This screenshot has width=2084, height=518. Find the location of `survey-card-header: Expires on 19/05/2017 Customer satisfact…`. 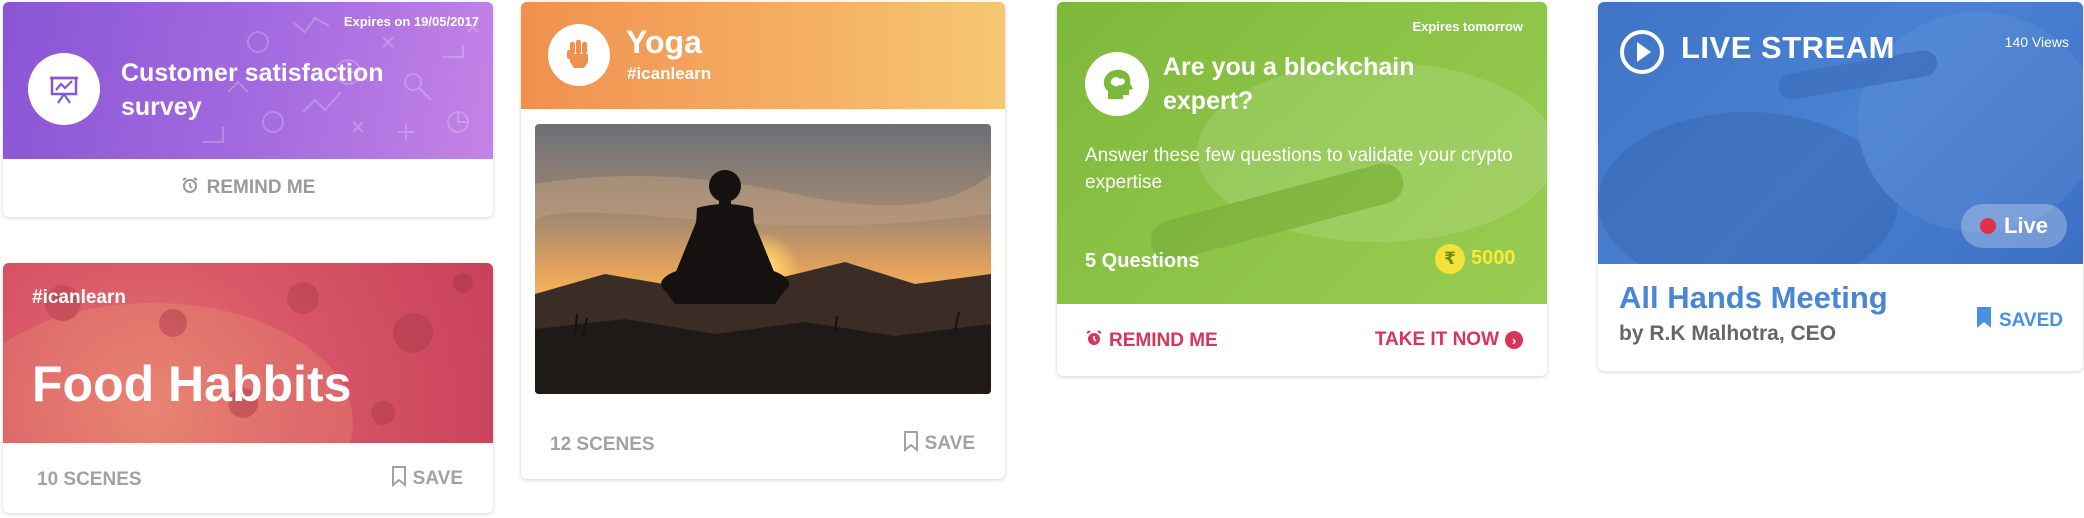

survey-card-header: Expires on 19/05/2017 Customer satisfact… is located at coordinates (248, 80).